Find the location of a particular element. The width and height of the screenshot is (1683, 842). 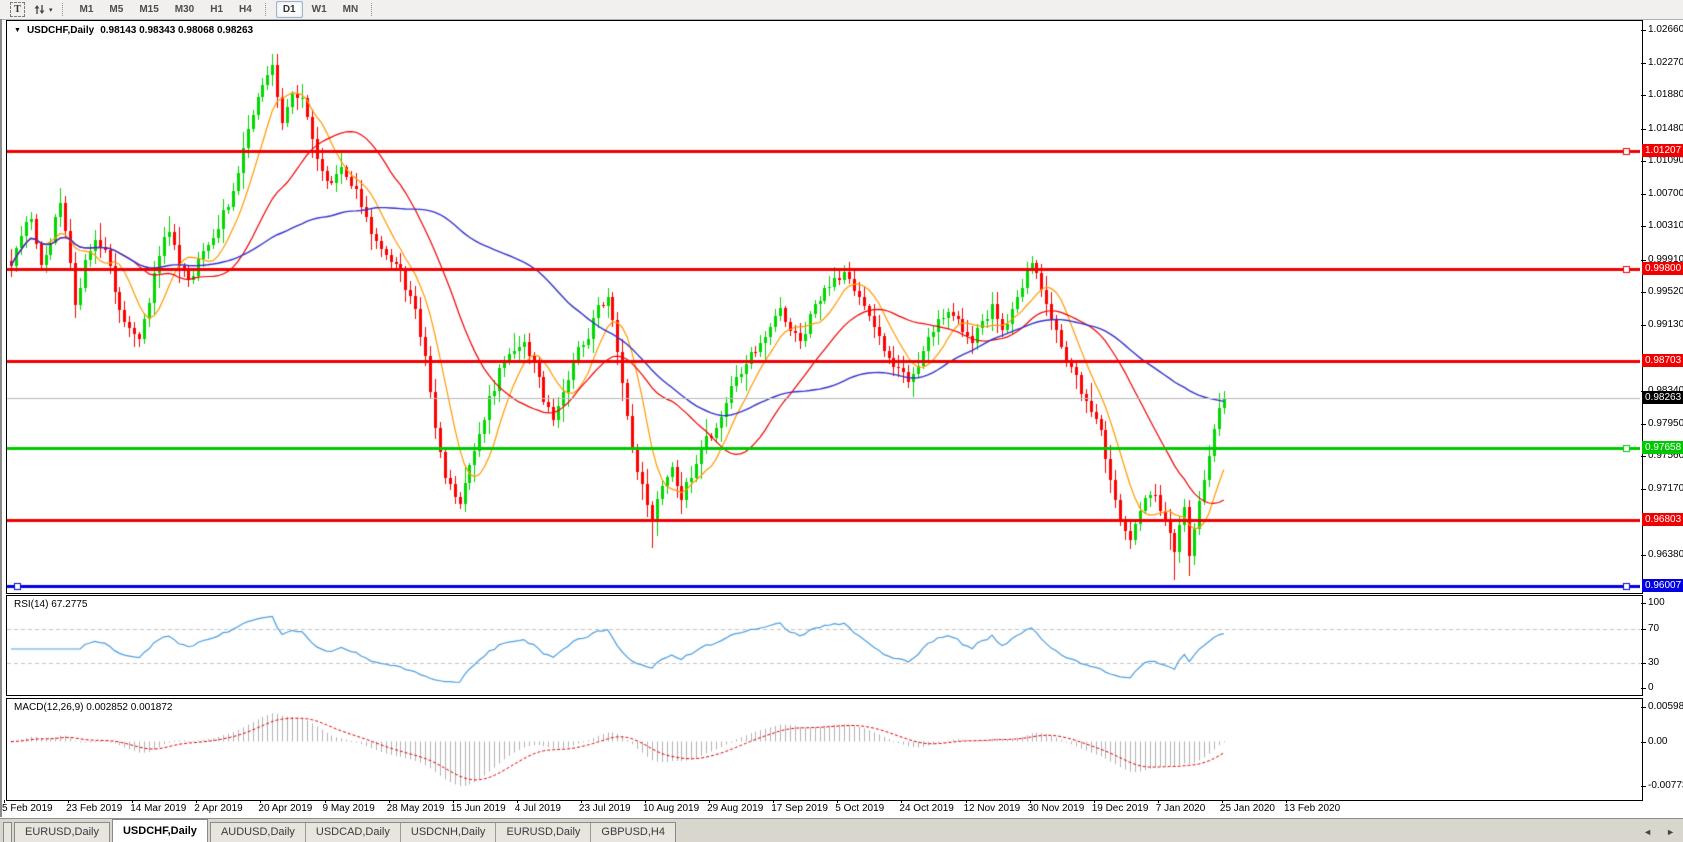

date-tick-label: 24 Oct 2019 is located at coordinates (926, 808).